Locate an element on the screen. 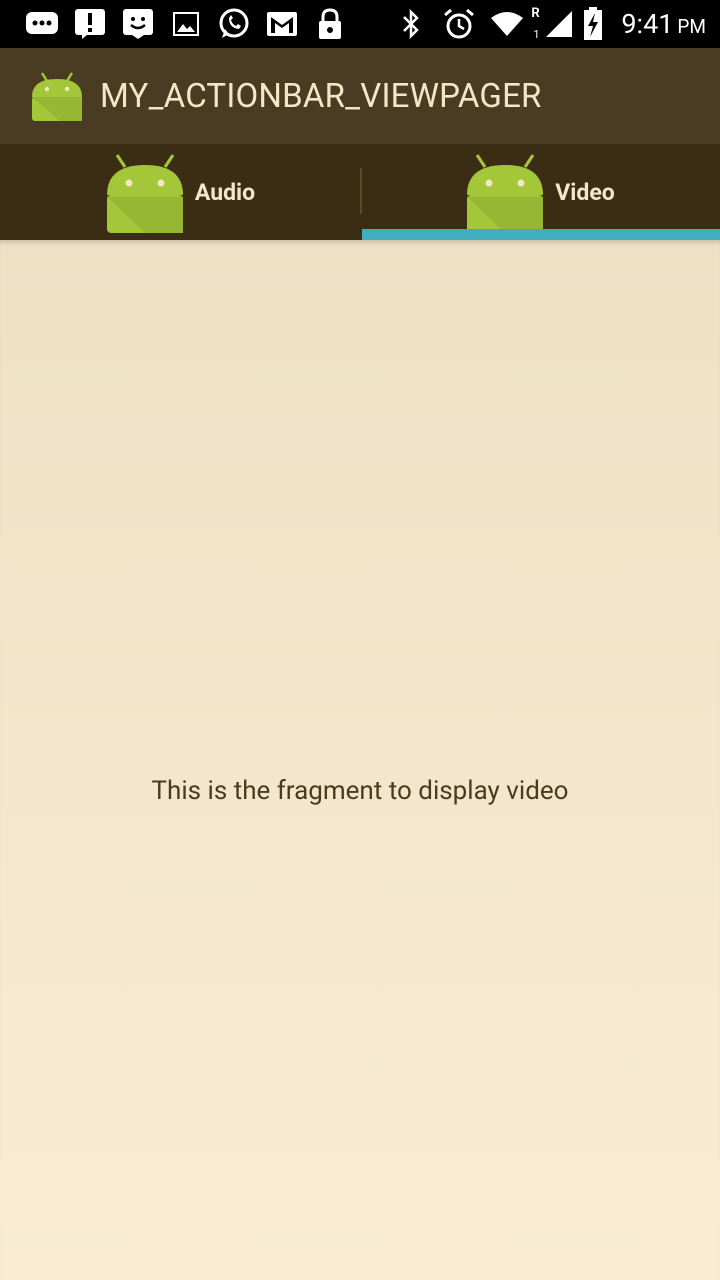 This screenshot has height=1280, width=720. gmail-icon is located at coordinates (282, 24).